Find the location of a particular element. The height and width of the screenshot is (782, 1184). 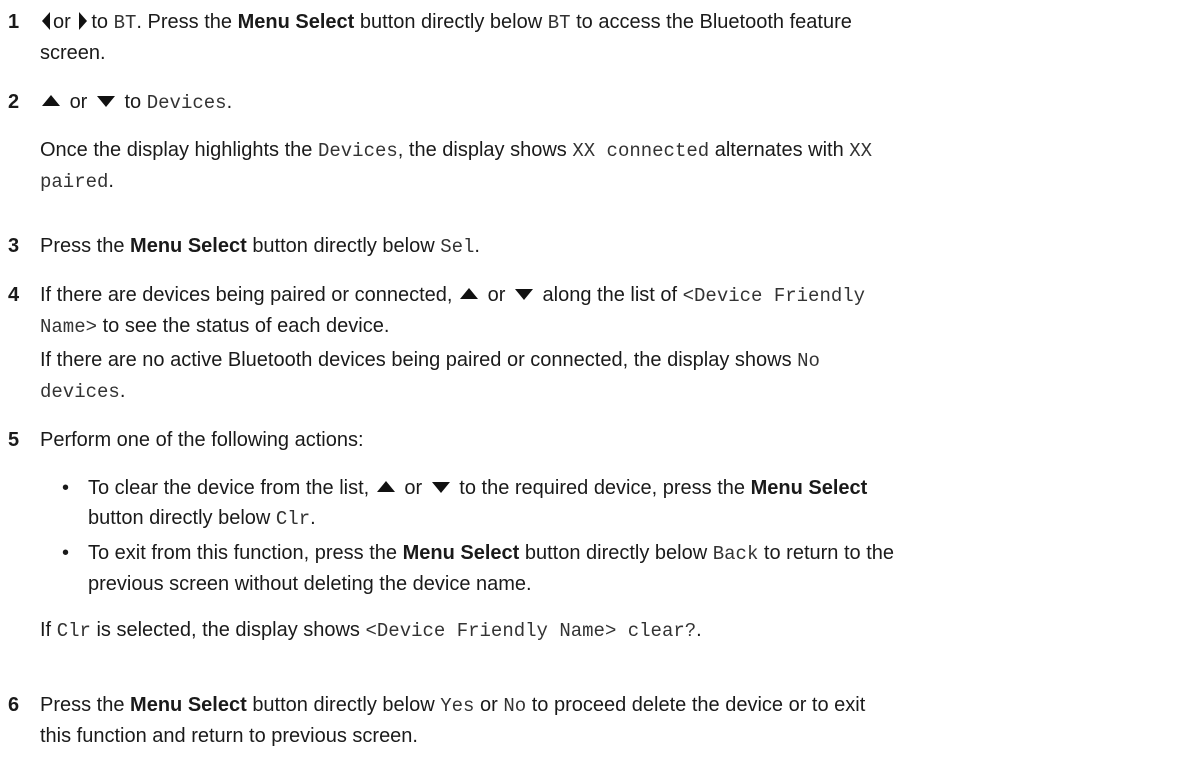

right-arrow-icon is located at coordinates (83, 20).